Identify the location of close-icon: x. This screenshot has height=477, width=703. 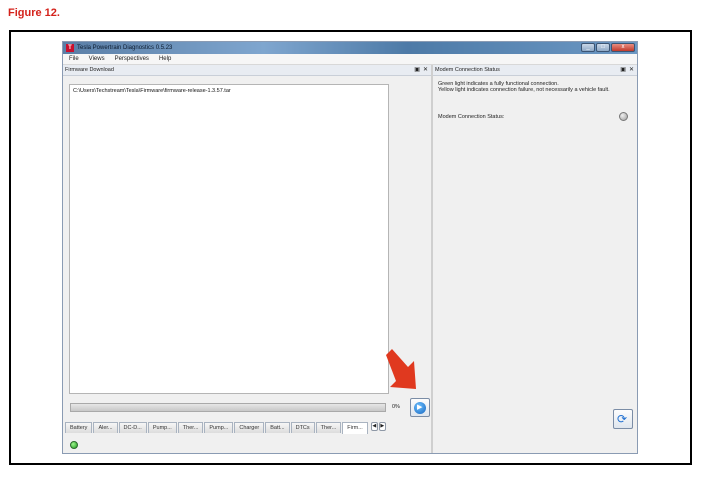
(623, 47).